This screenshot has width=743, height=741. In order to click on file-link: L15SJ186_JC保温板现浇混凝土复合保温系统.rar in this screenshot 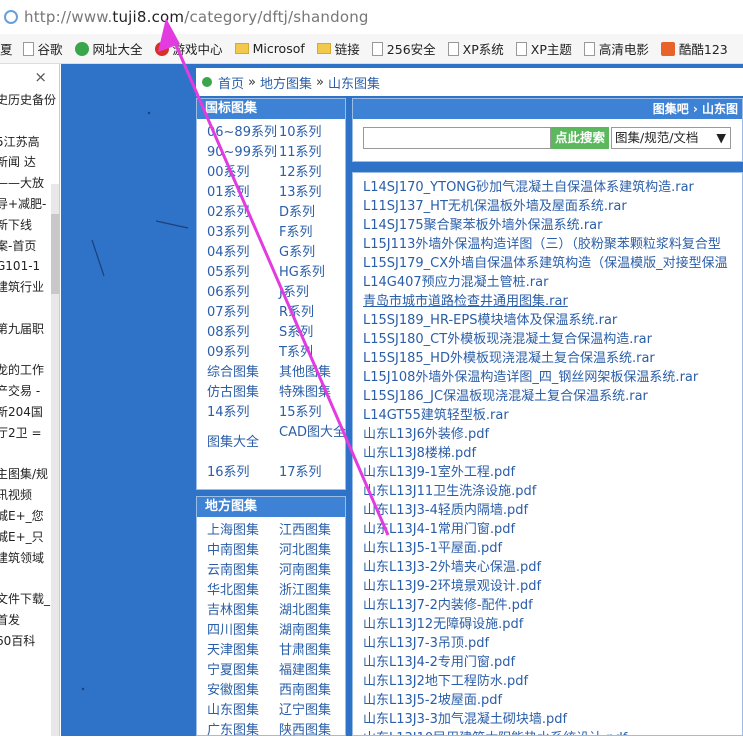, I will do `click(552, 396)`.